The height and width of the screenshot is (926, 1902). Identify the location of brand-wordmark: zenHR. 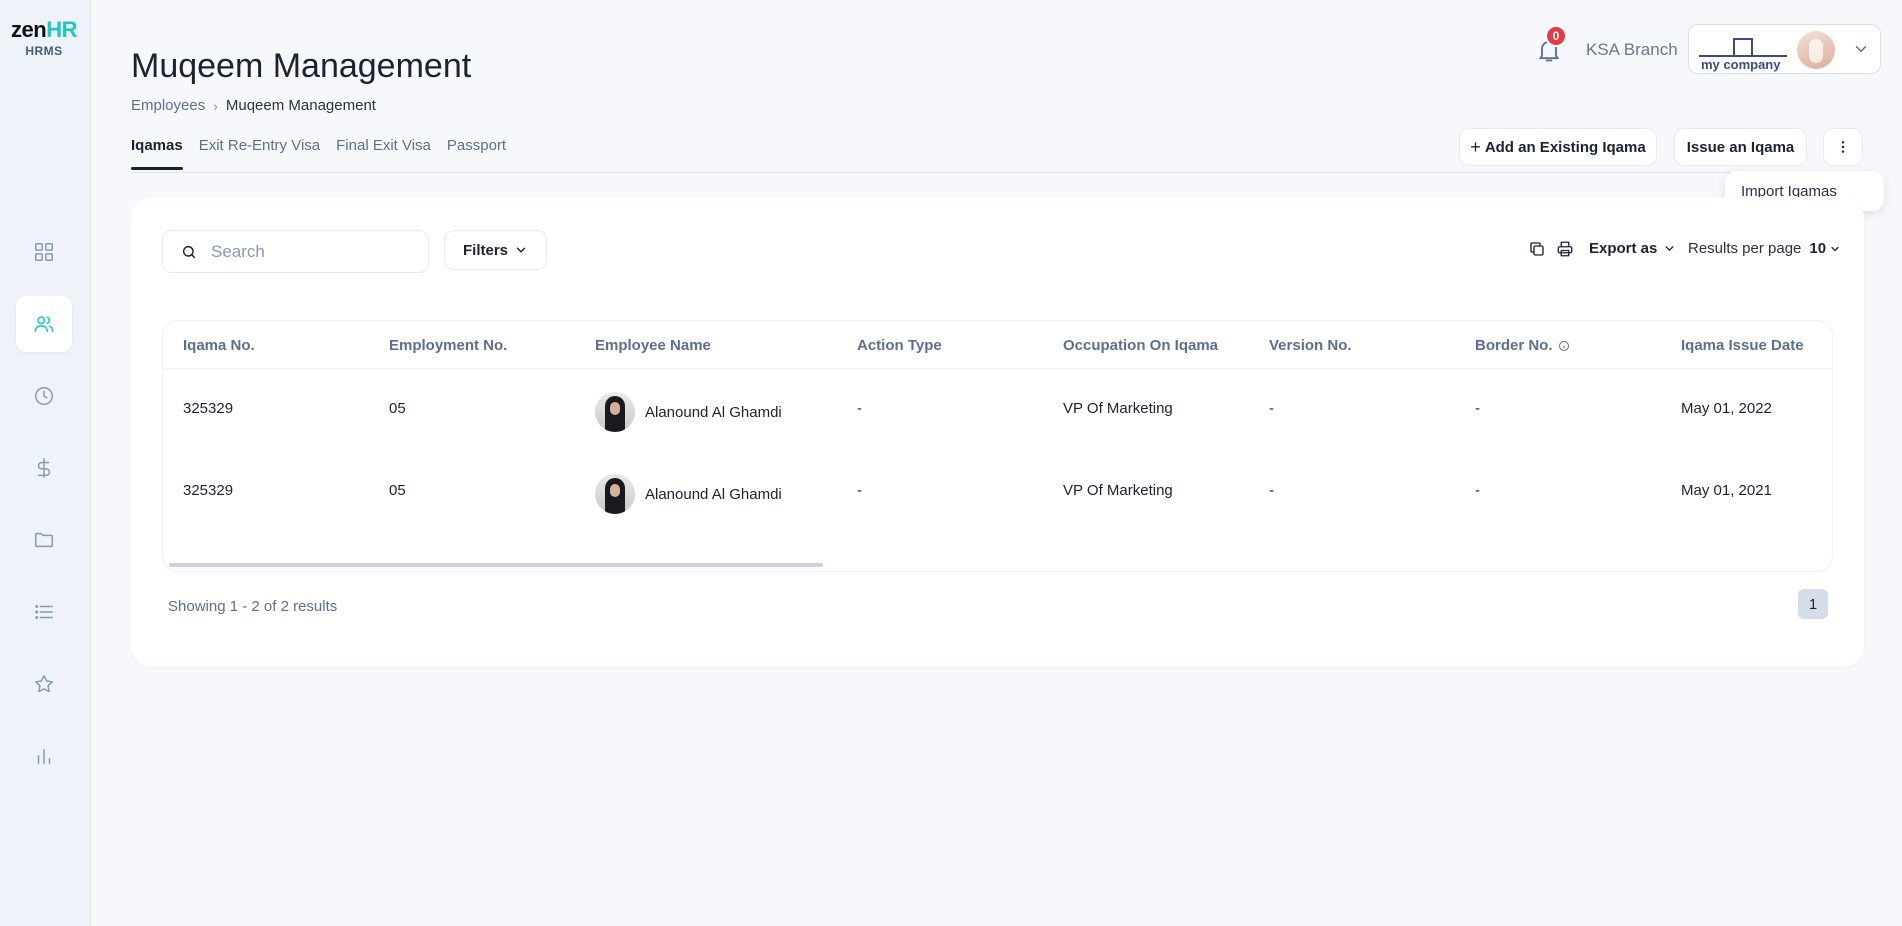
(44, 29).